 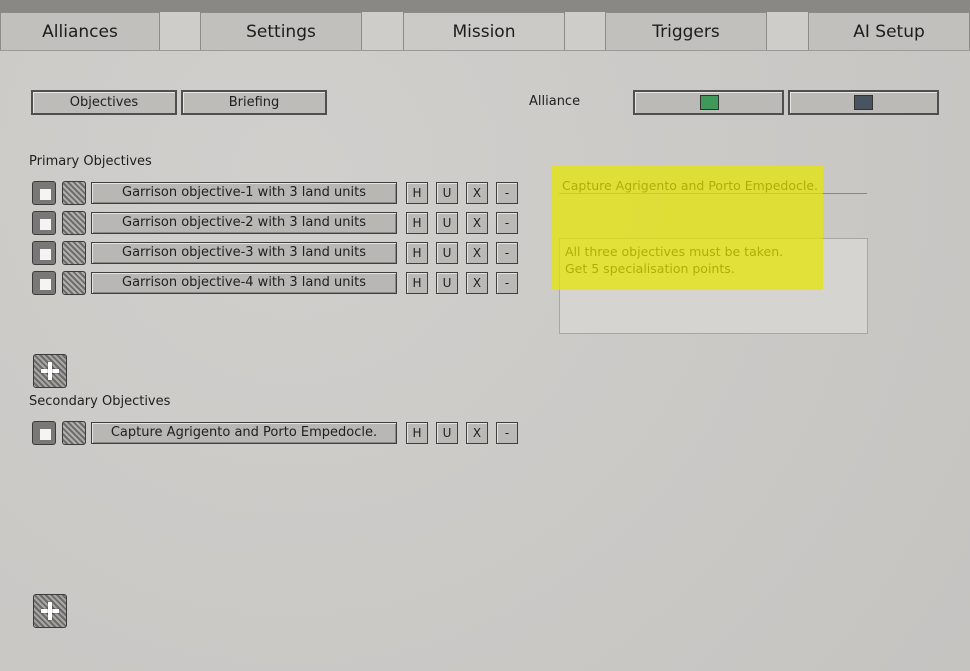 What do you see at coordinates (100, 401) in the screenshot?
I see `secondary-objectives-heading: Secondary Objectives` at bounding box center [100, 401].